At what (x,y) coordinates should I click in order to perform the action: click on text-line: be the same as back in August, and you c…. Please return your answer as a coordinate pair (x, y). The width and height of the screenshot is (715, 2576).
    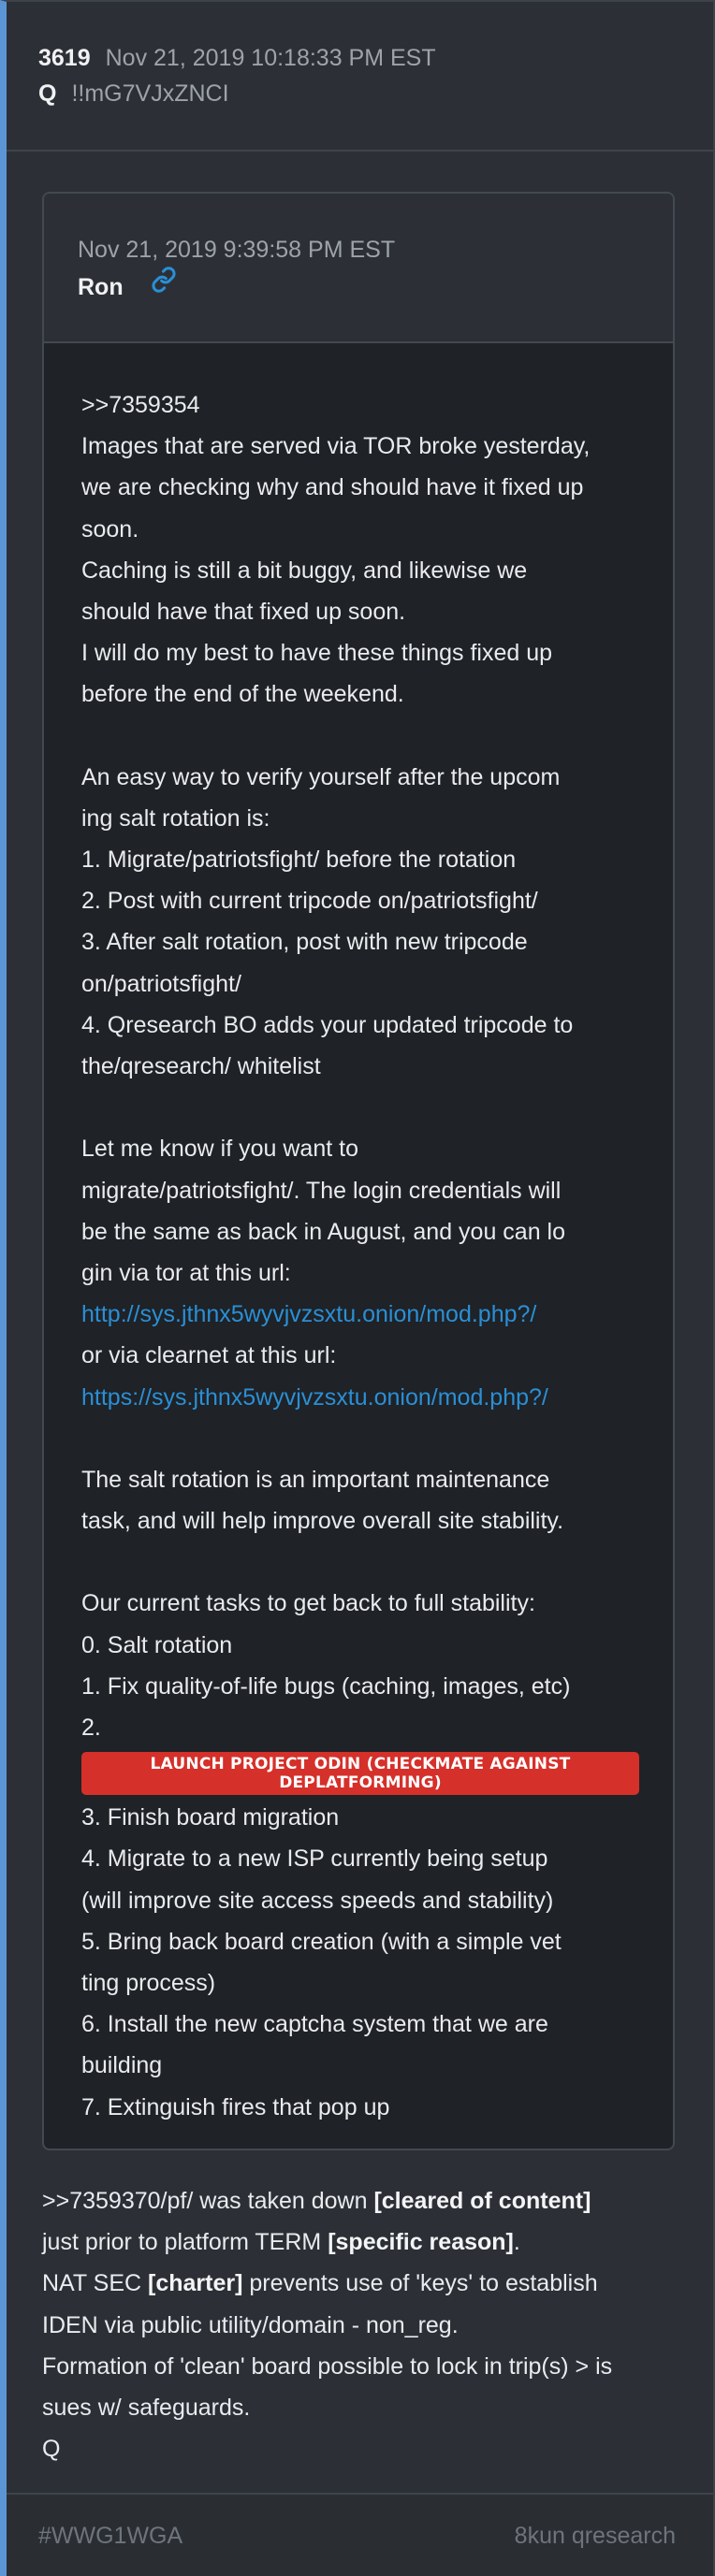
    Looking at the image, I should click on (324, 1231).